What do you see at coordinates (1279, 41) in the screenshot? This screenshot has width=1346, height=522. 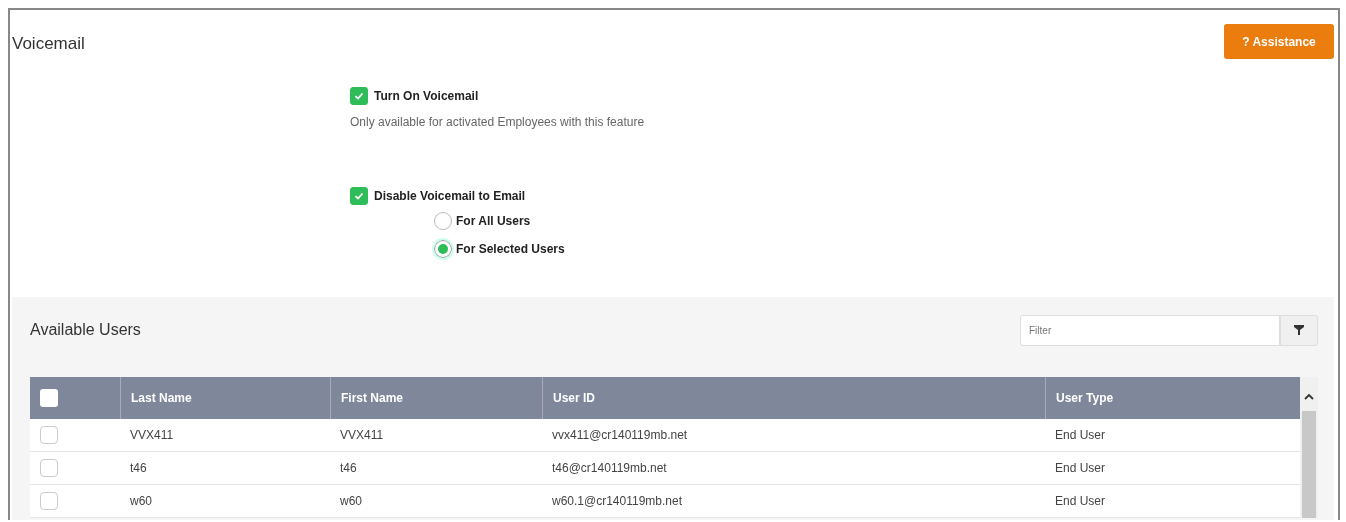 I see `assistance-button: ? Assistance` at bounding box center [1279, 41].